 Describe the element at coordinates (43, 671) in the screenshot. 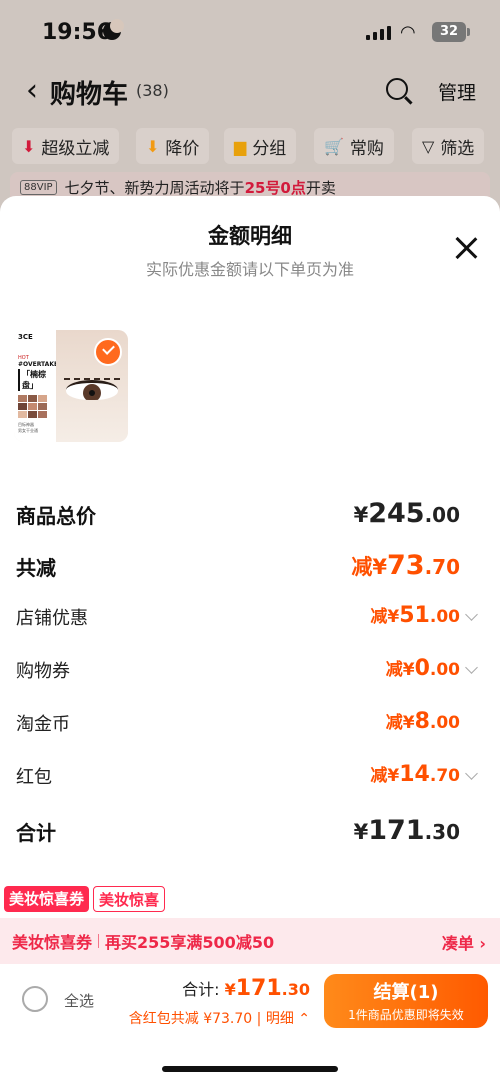

I see `row-label: 购物券` at that location.